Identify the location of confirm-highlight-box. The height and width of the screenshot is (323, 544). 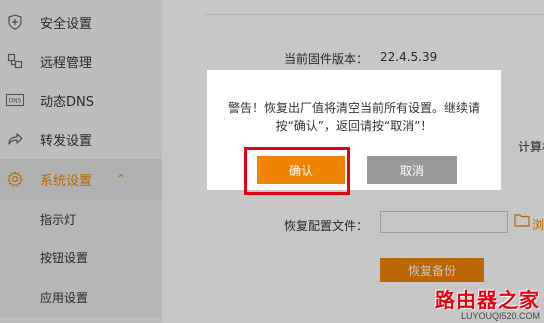
(297, 171).